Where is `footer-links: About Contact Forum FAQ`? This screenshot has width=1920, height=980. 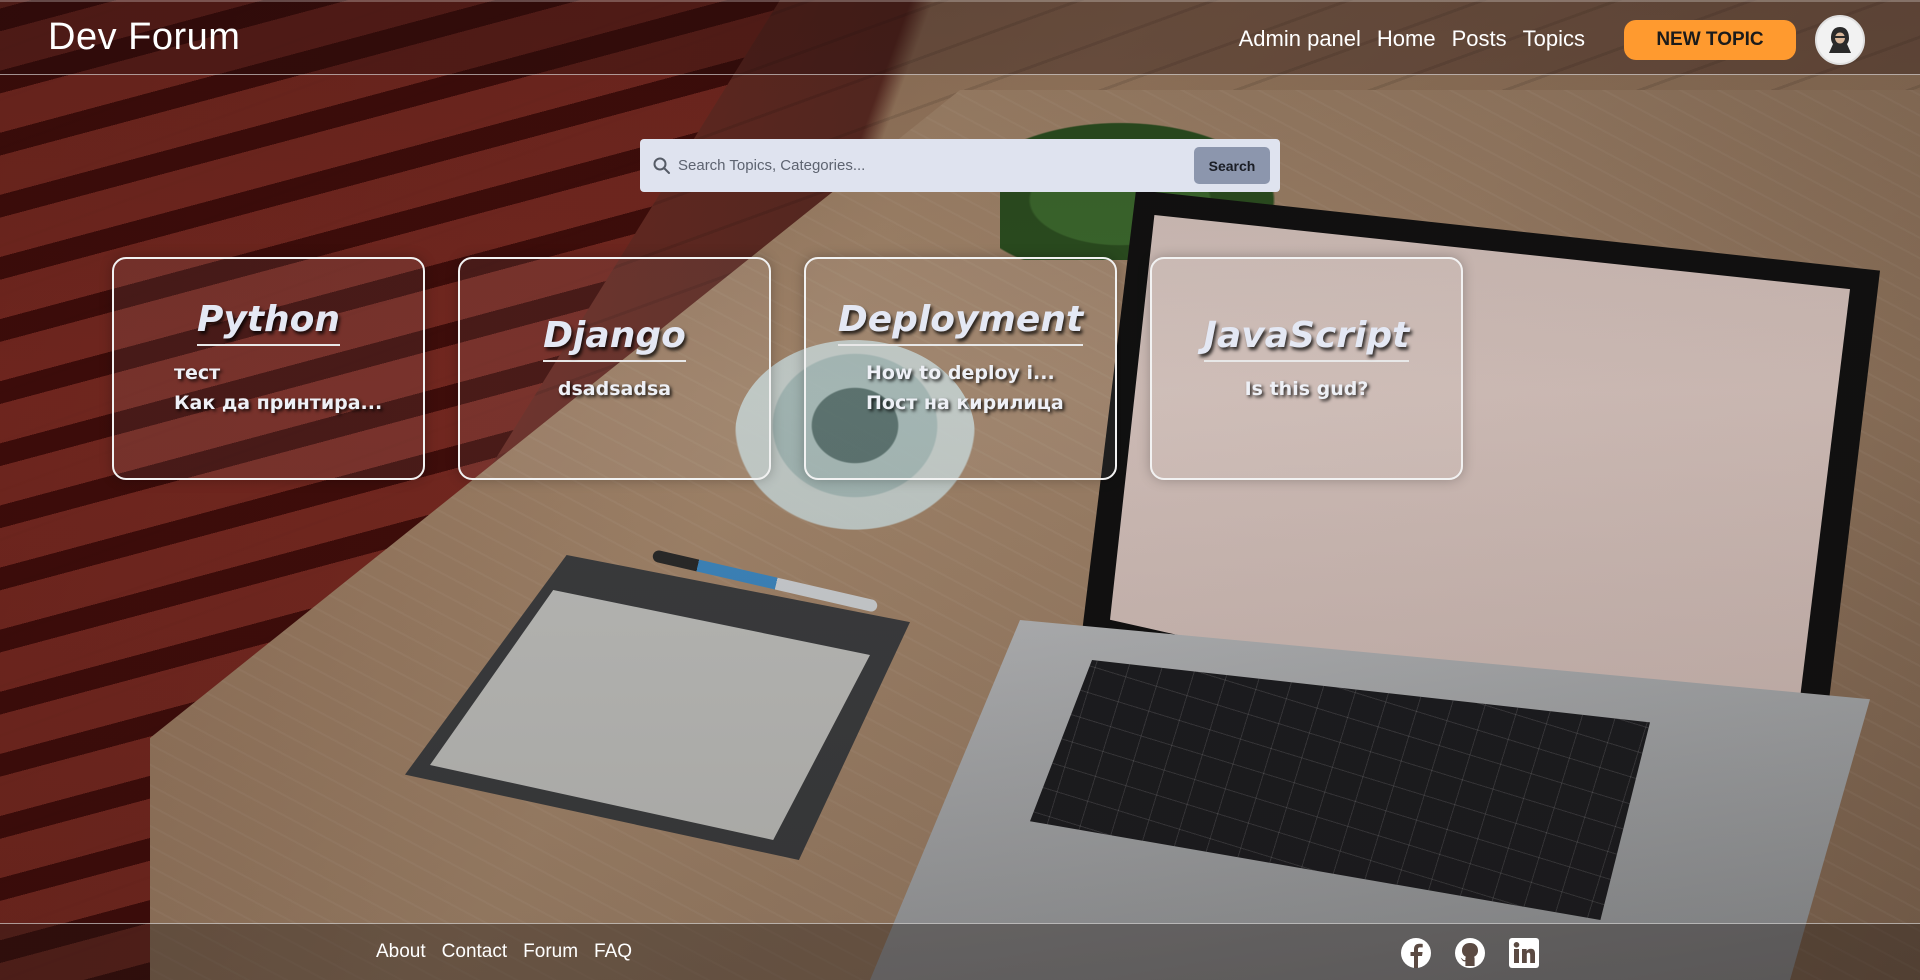 footer-links: About Contact Forum FAQ is located at coordinates (504, 952).